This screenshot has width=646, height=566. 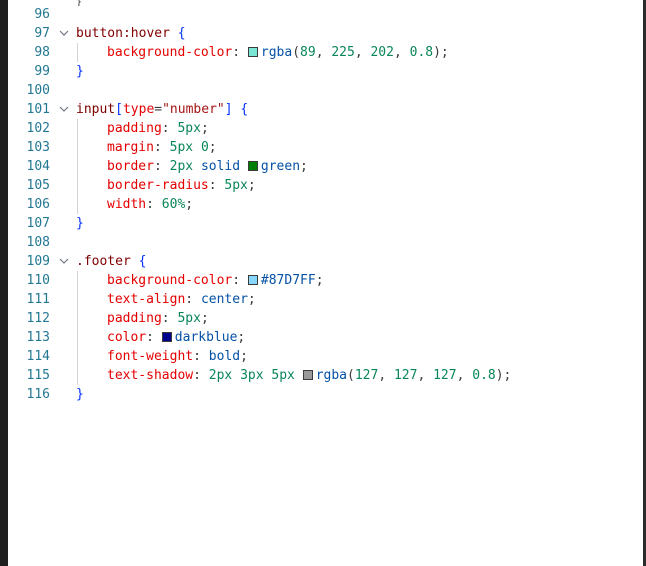 I want to click on code-text: text-align: center;, so click(x=181, y=299).